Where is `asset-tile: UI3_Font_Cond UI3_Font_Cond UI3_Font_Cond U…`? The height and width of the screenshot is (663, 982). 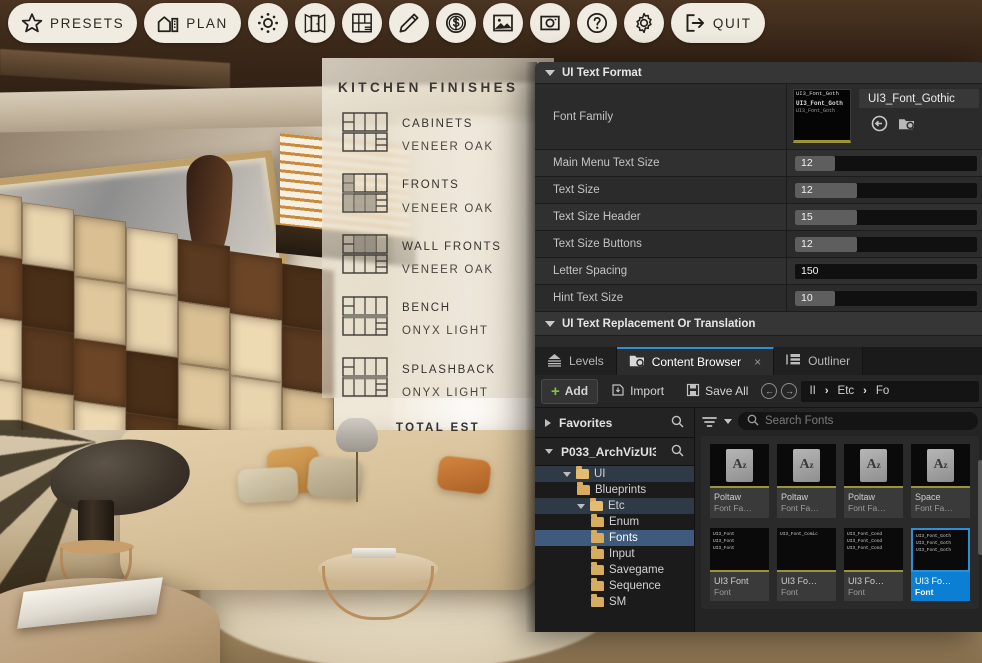 asset-tile: UI3_Font_Cond UI3_Font_Cond UI3_Font_Cond U… is located at coordinates (873, 564).